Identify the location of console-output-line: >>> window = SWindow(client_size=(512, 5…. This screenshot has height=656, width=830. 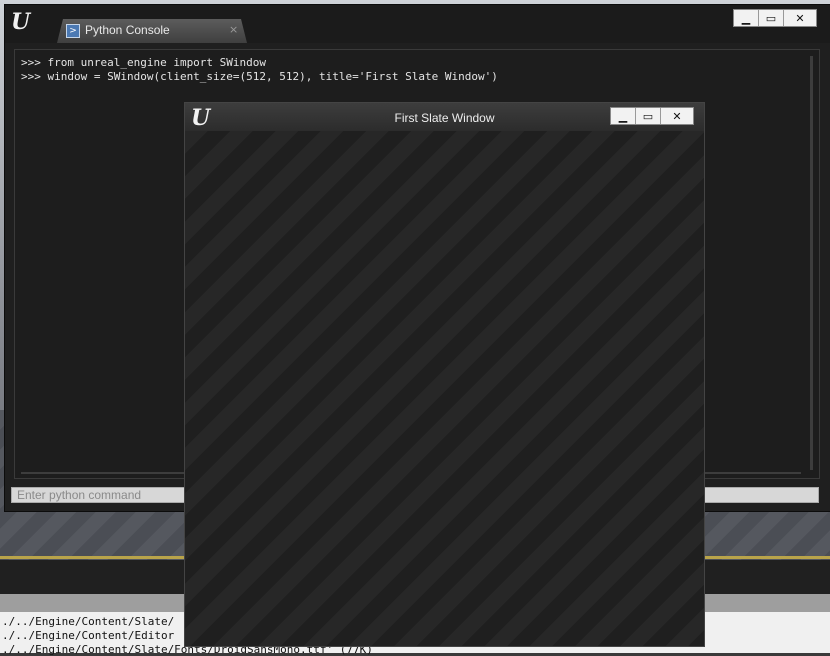
(259, 76).